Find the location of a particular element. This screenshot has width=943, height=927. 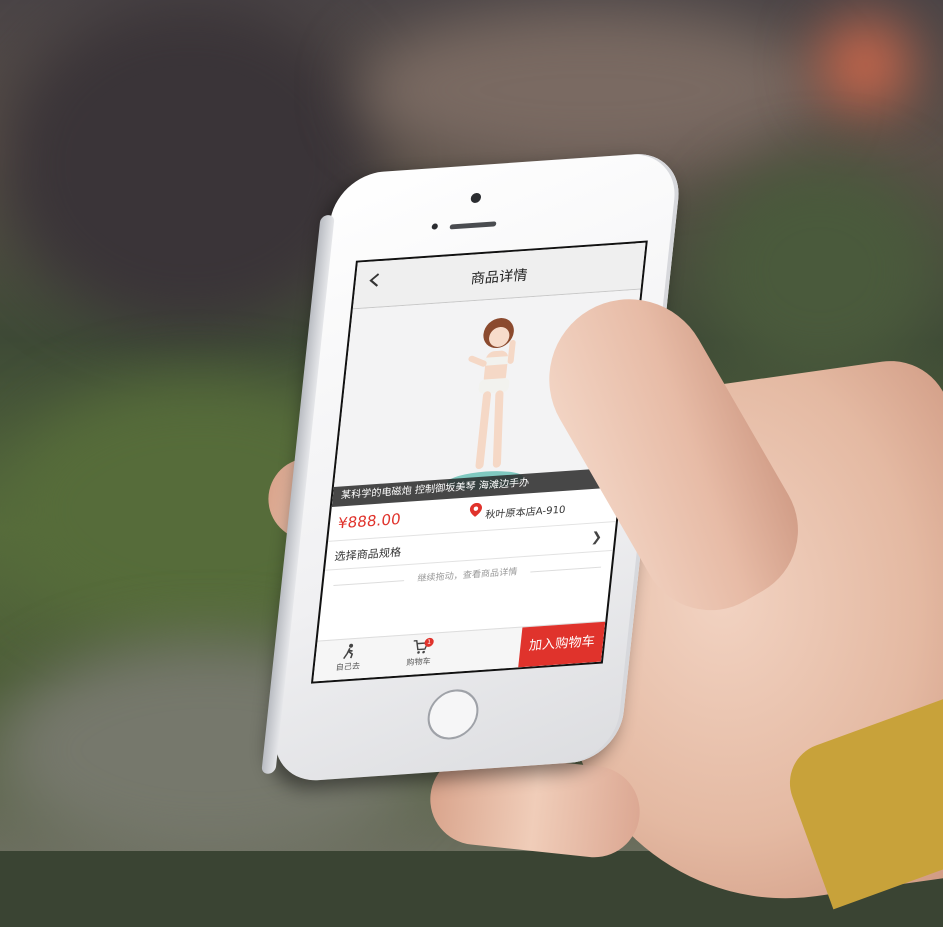

map-pin-icon is located at coordinates (475, 509).